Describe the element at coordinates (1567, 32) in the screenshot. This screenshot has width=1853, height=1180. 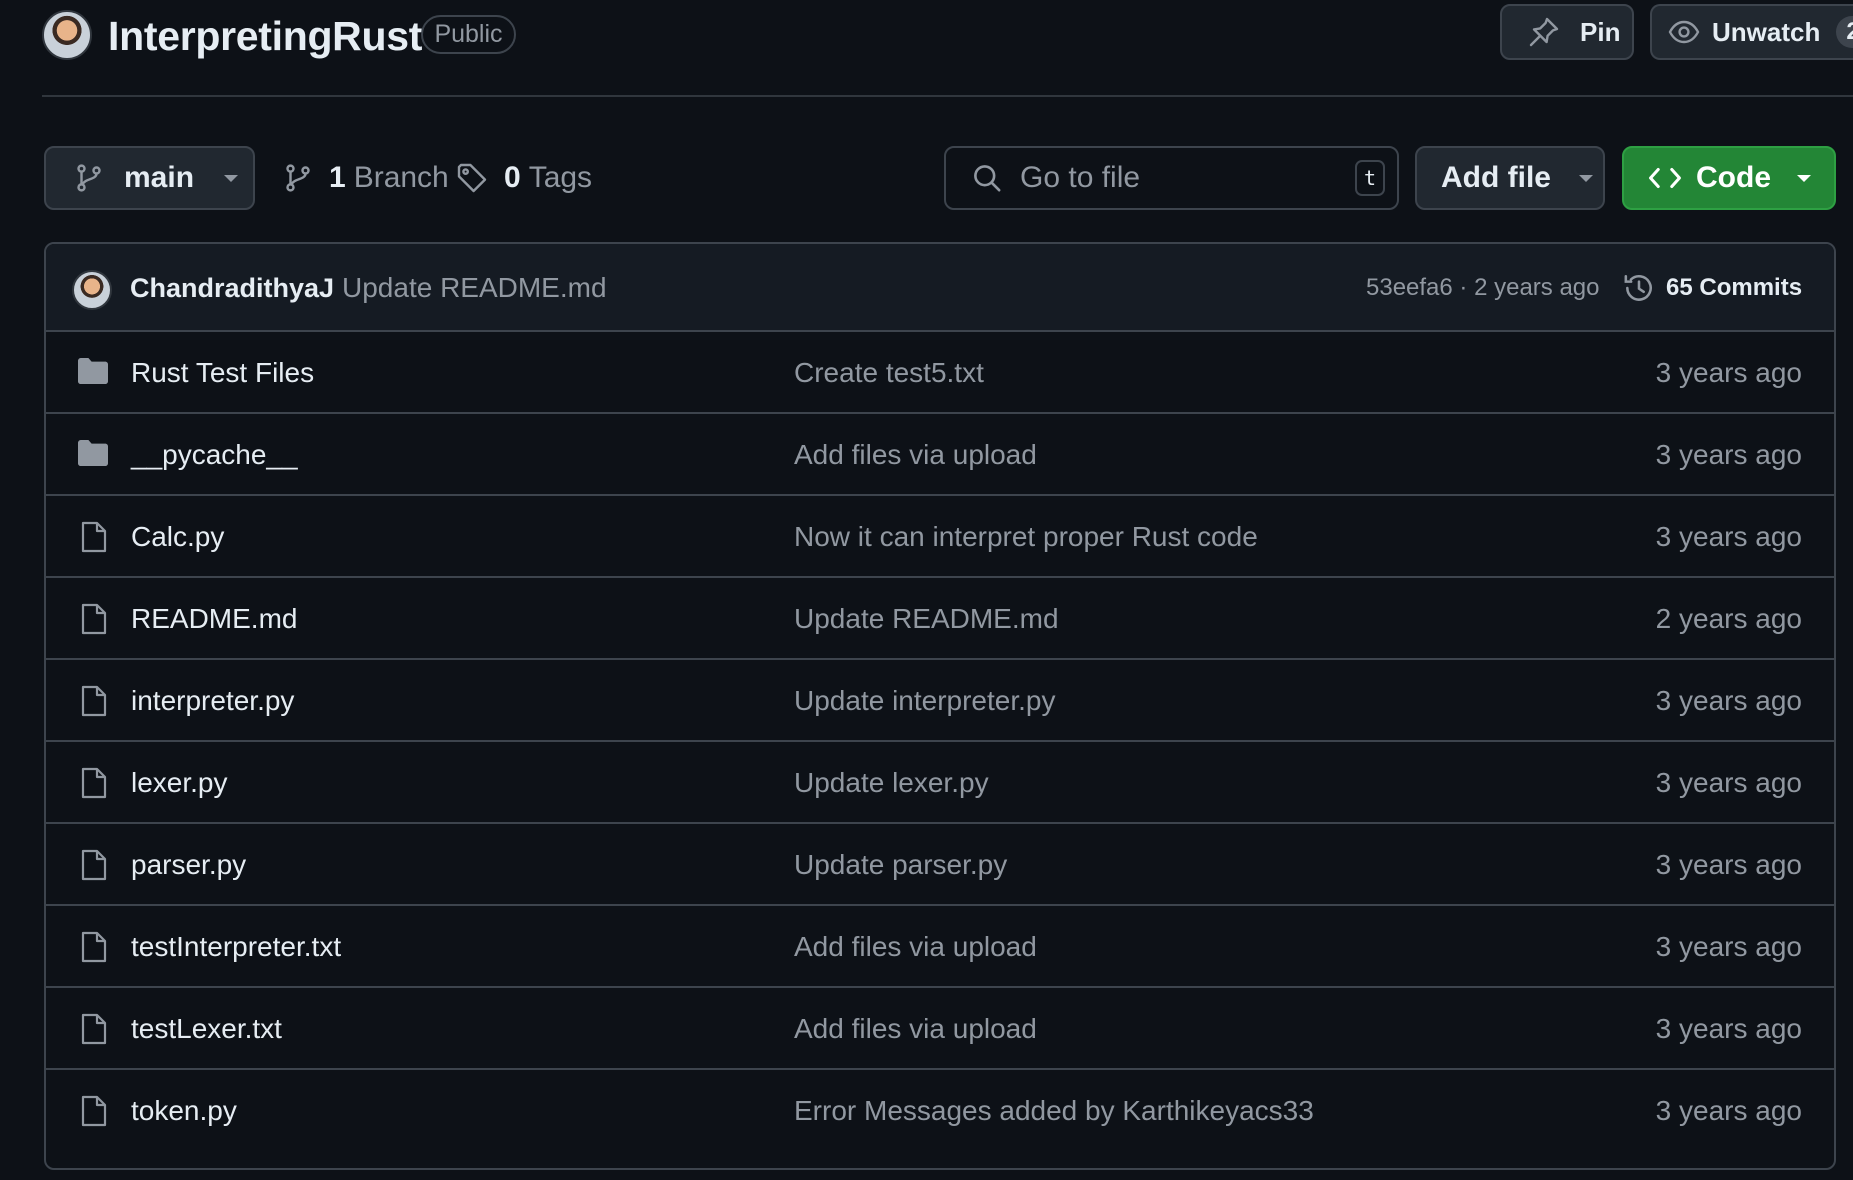
I see `pin-button: Pin` at that location.